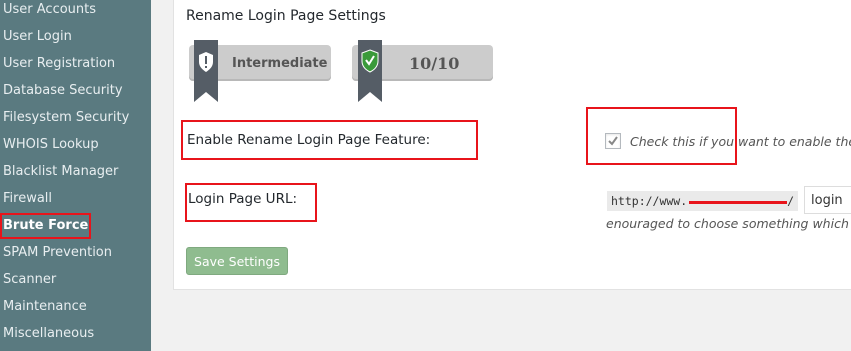  What do you see at coordinates (243, 199) in the screenshot?
I see `login-url-label: Login Page URL:` at bounding box center [243, 199].